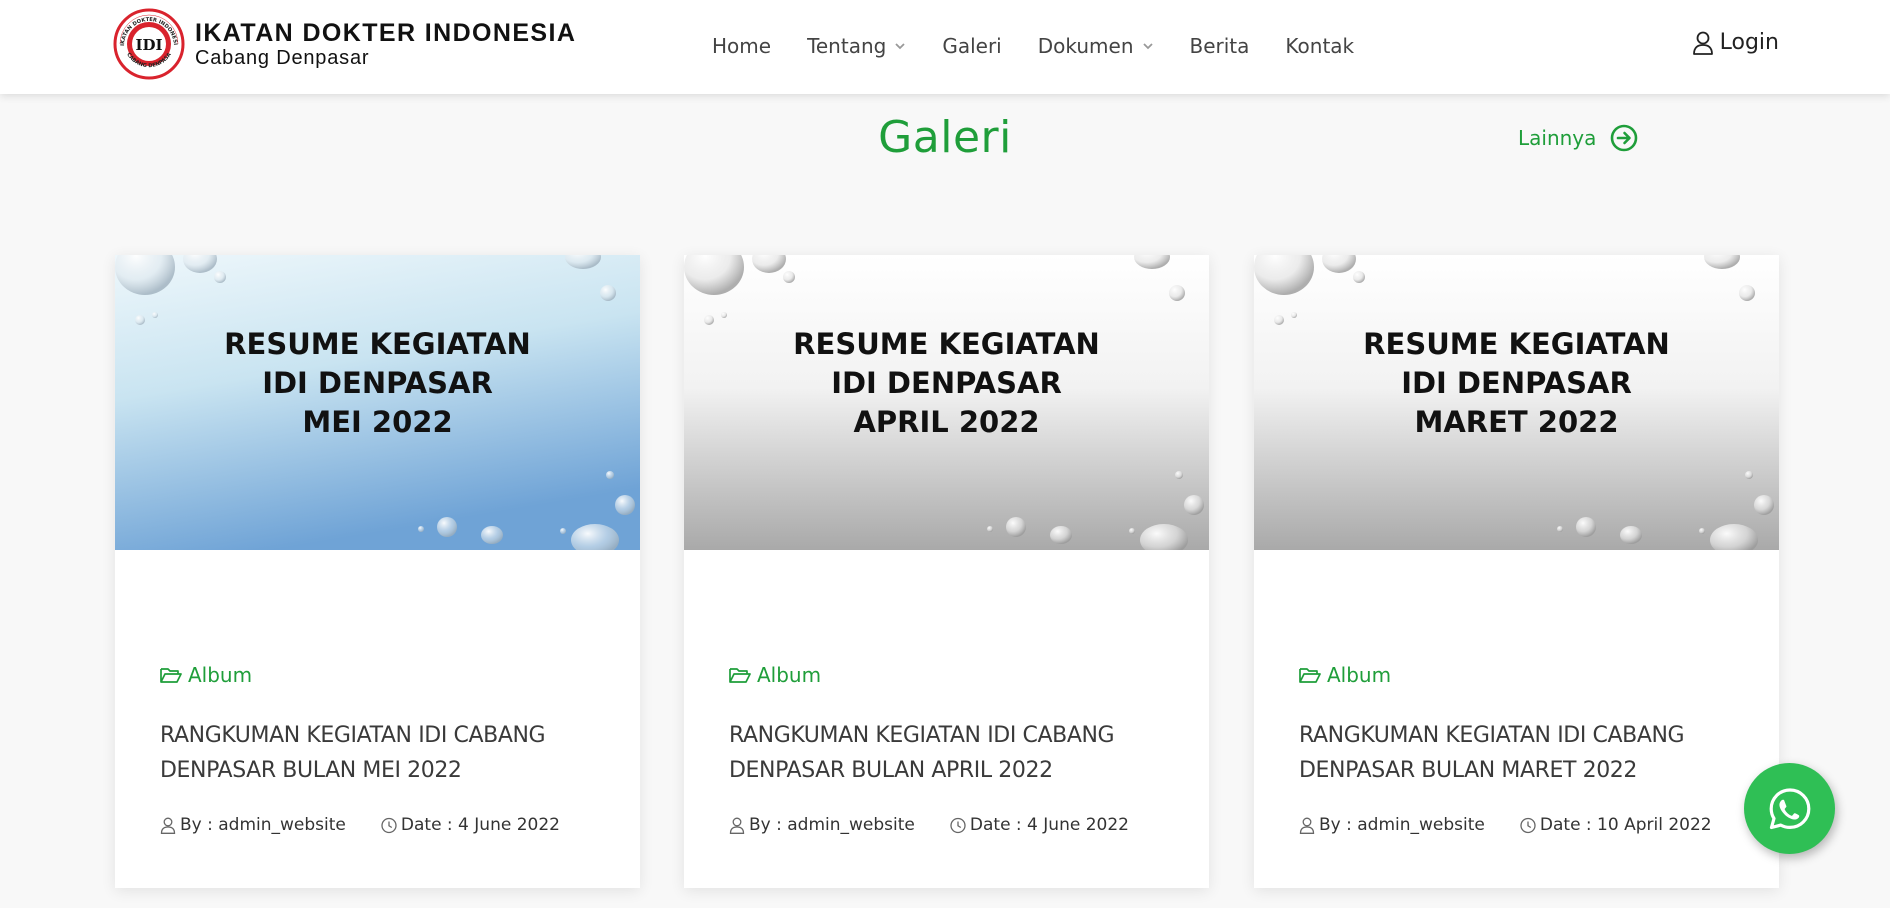 This screenshot has height=908, width=1890. I want to click on nav-label: Home, so click(742, 46).